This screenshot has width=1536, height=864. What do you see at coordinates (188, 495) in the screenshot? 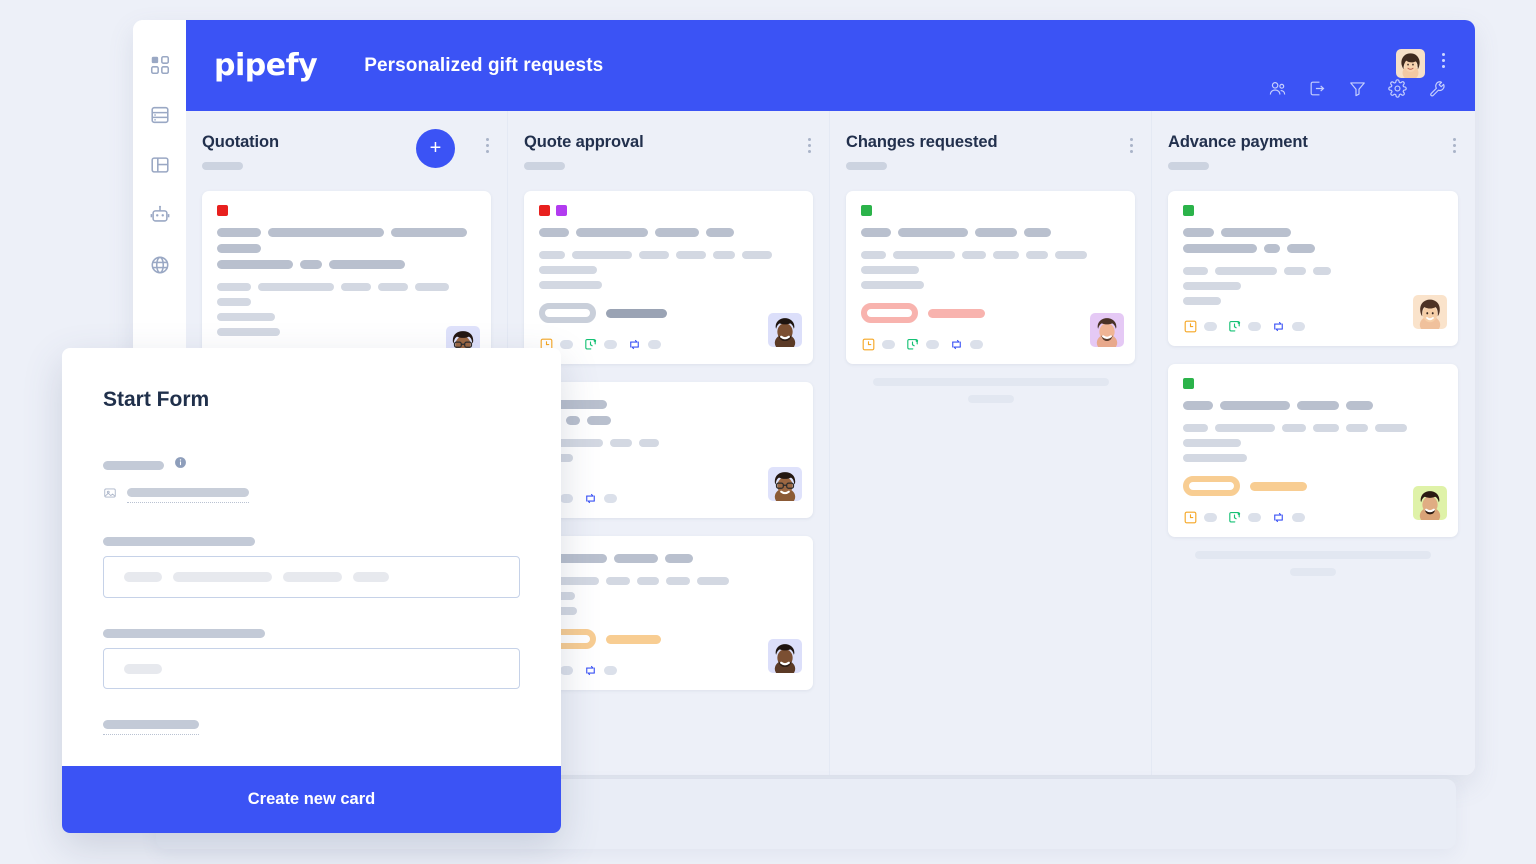
I see `attachment-bar-wrap` at bounding box center [188, 495].